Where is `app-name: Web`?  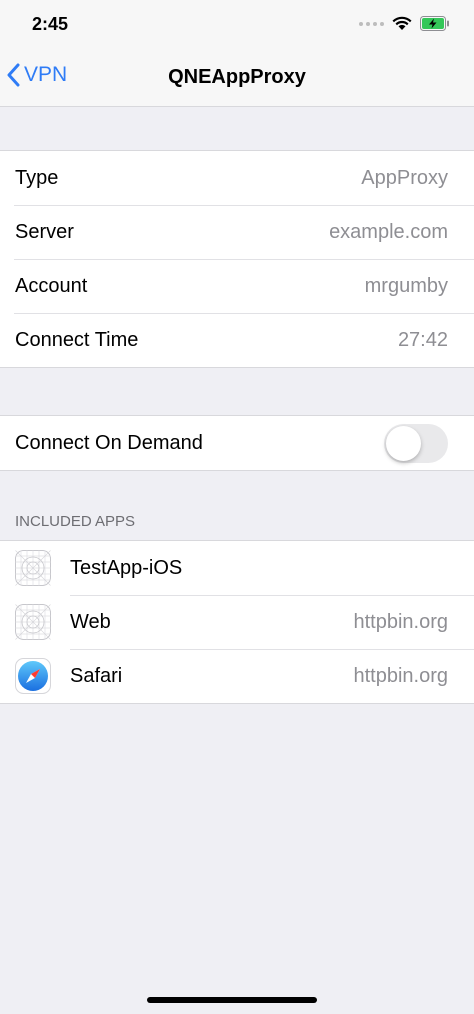 app-name: Web is located at coordinates (90, 621).